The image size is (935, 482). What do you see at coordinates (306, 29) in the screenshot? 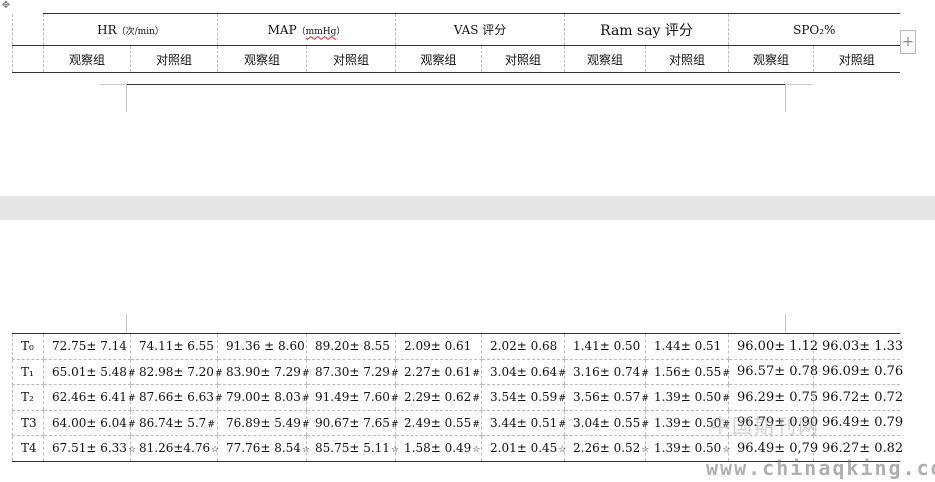
I see `header-group-map: MAP（mmHg）` at bounding box center [306, 29].